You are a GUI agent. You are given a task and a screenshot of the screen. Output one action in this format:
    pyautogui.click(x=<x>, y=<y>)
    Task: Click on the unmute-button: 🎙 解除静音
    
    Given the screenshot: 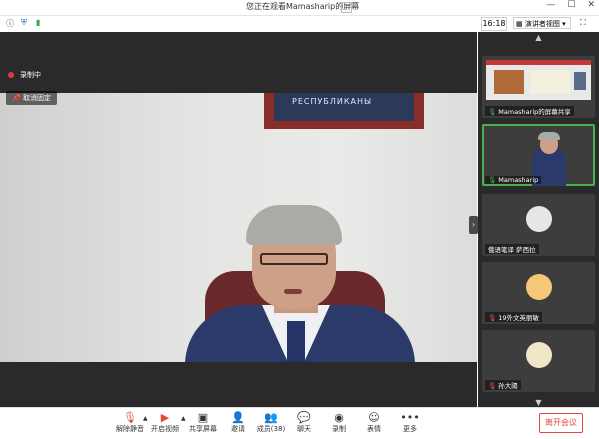 What is the action you would take?
    pyautogui.click(x=130, y=422)
    